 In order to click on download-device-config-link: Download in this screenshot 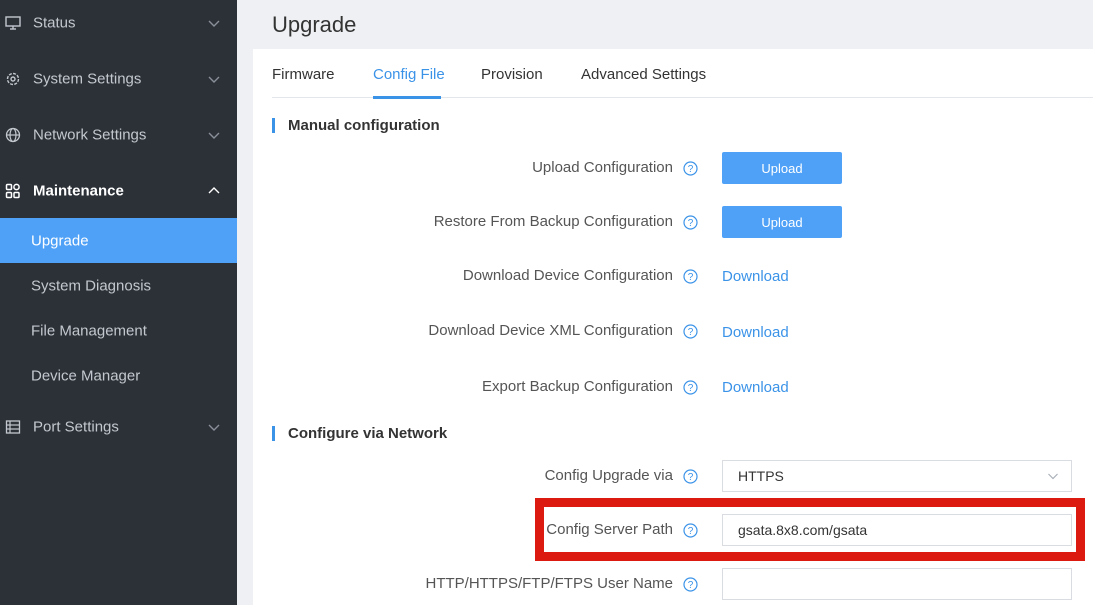, I will do `click(755, 276)`.